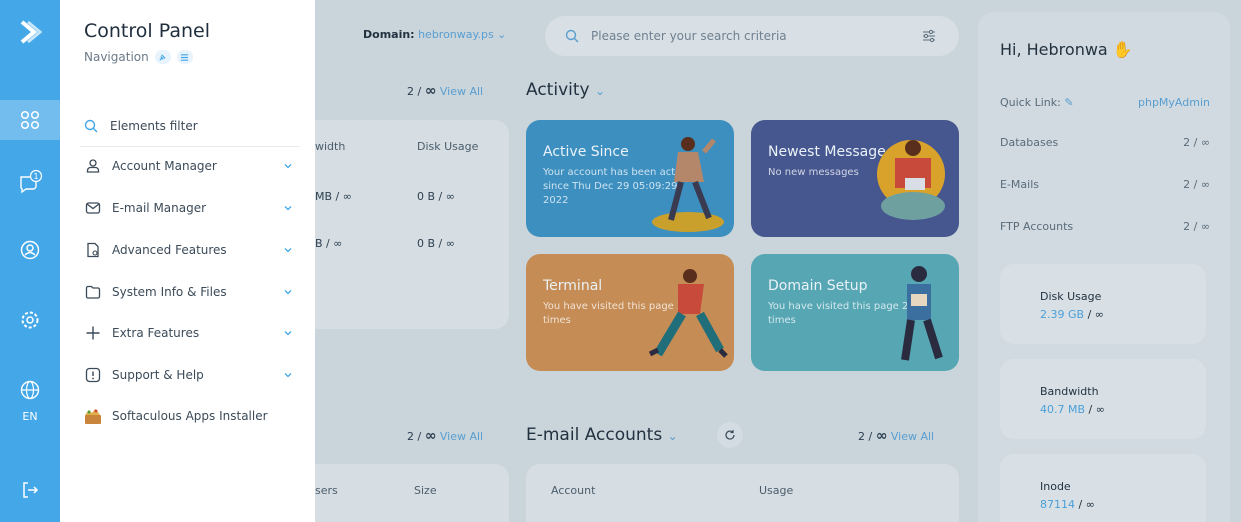  Describe the element at coordinates (929, 36) in the screenshot. I see `filter-sliders-icon` at that location.